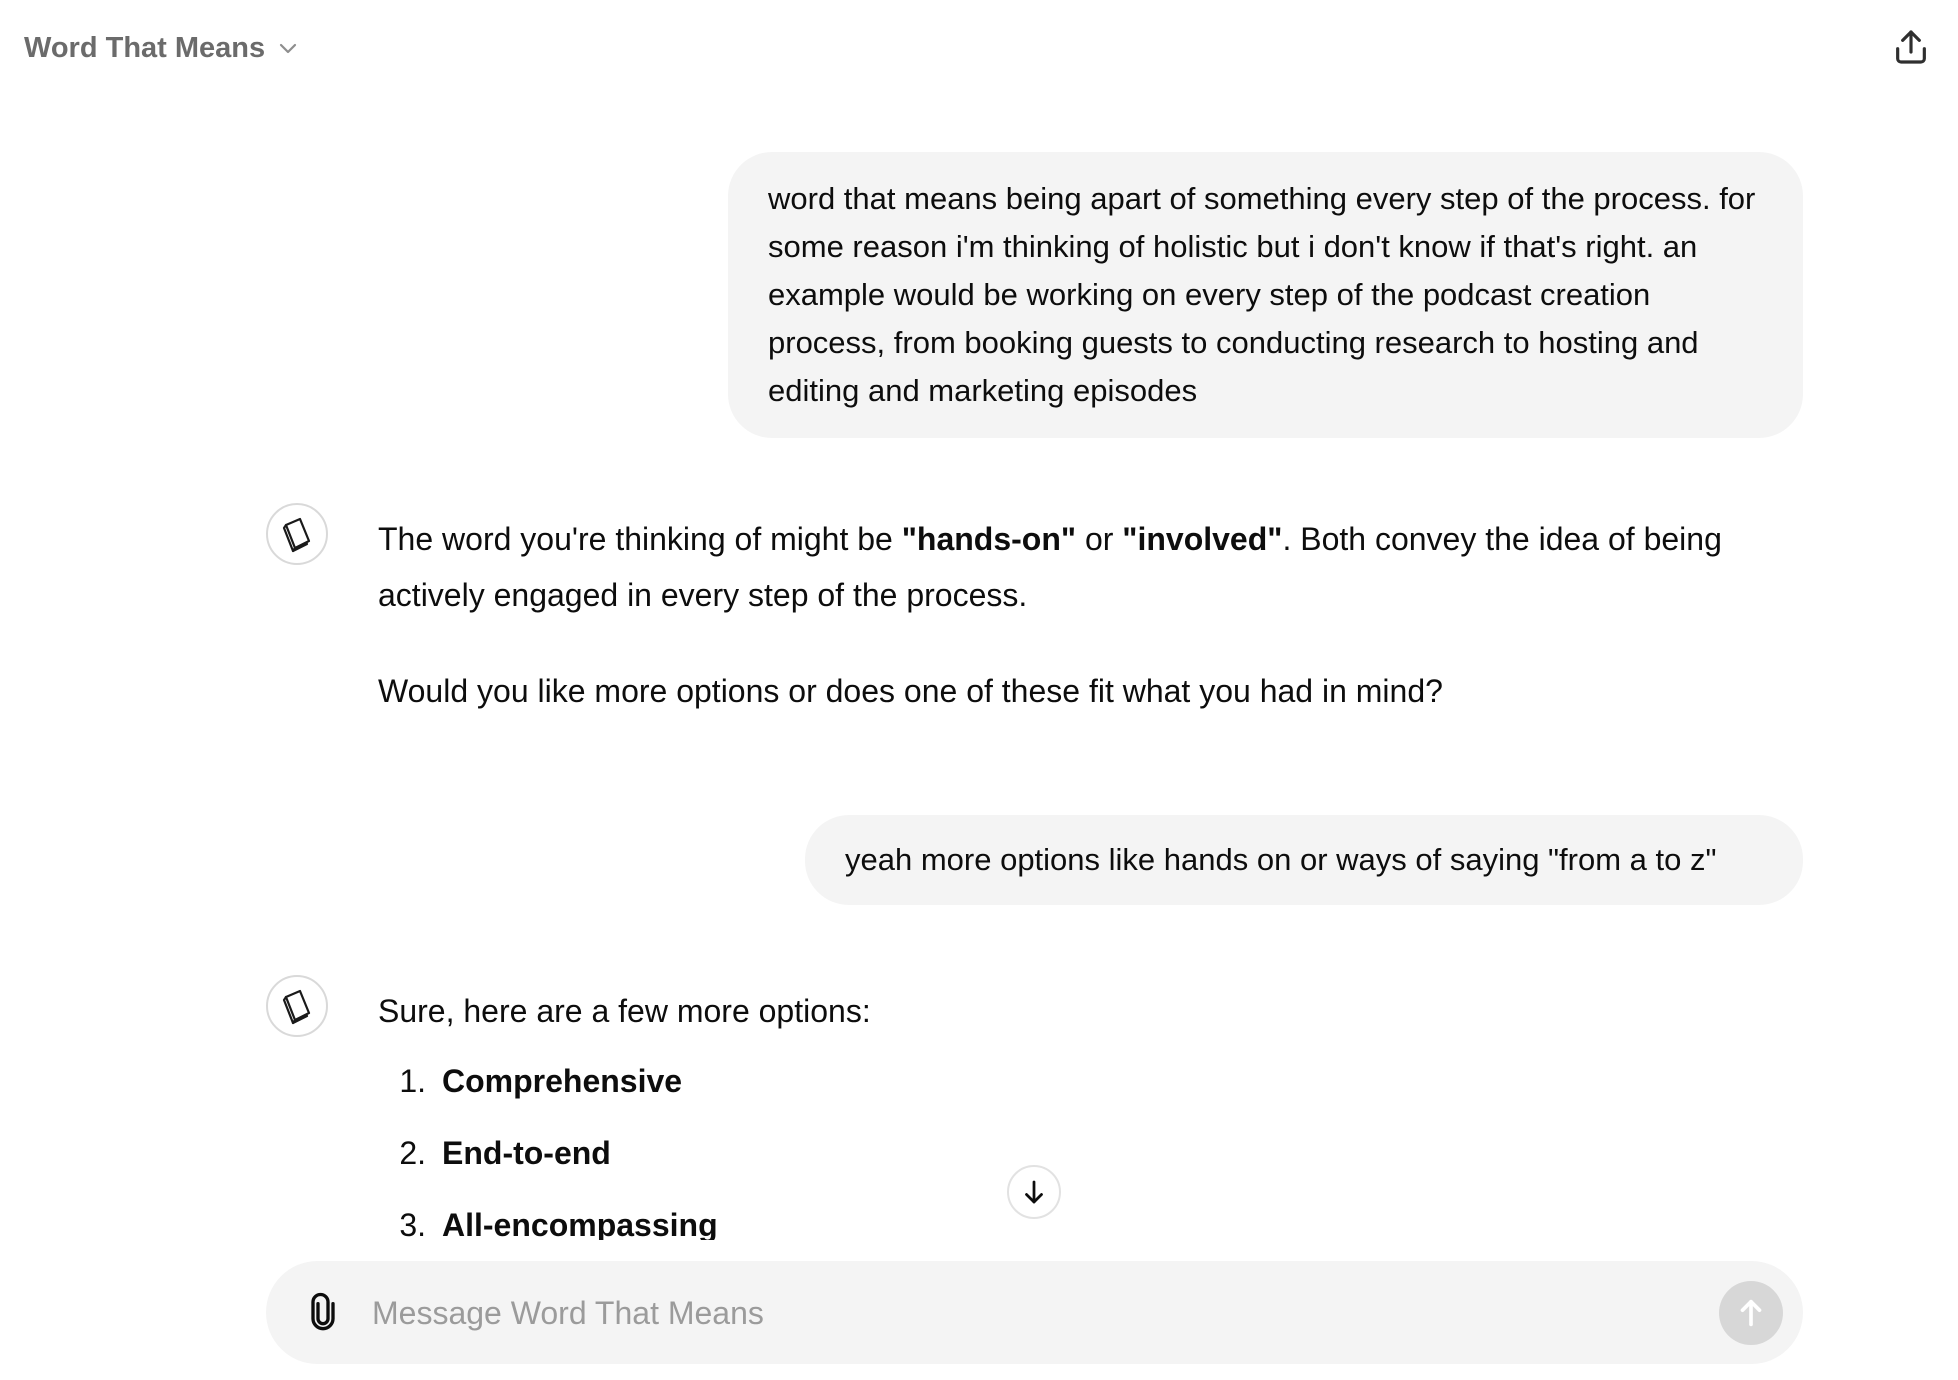  Describe the element at coordinates (1022, 1313) in the screenshot. I see `message-input` at that location.